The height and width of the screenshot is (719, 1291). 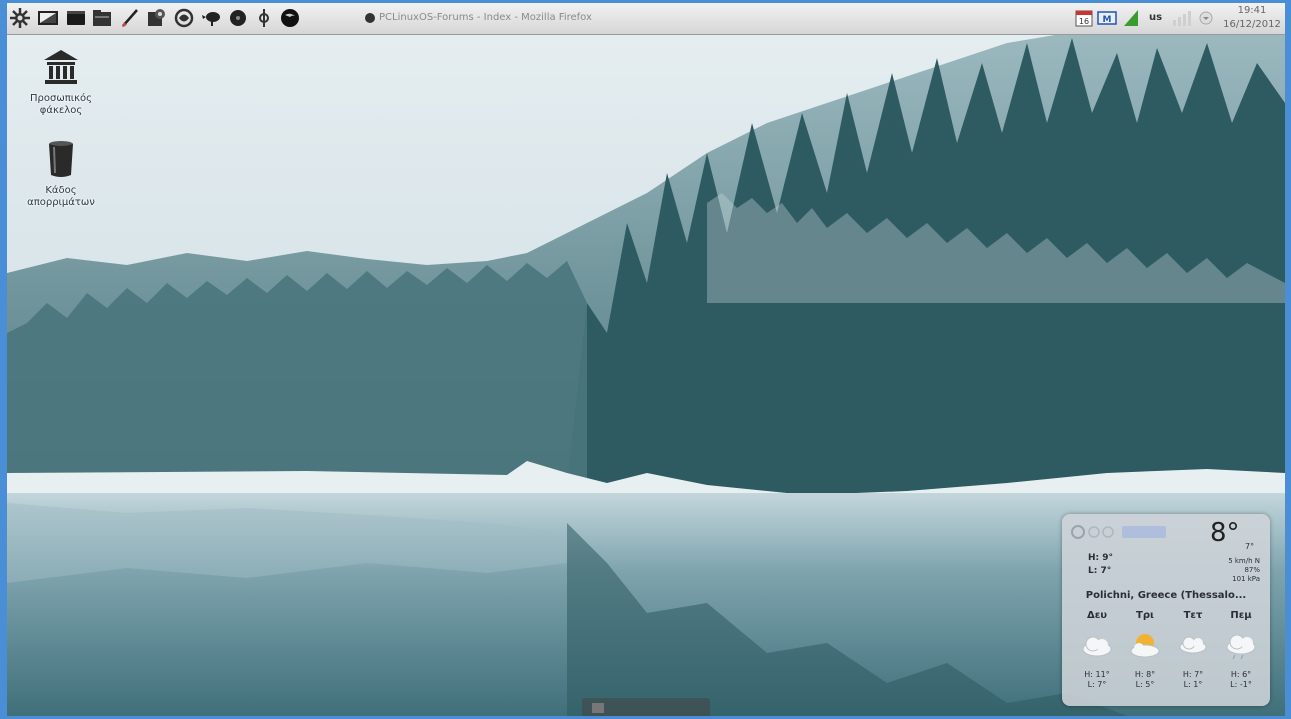 I want to click on home-folder-icon, so click(x=61, y=67).